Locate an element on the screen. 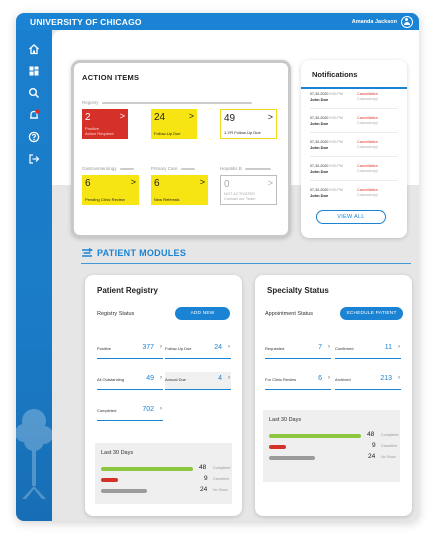 This screenshot has height=540, width=434. stat-completed: Completed 702 › is located at coordinates (130, 412).